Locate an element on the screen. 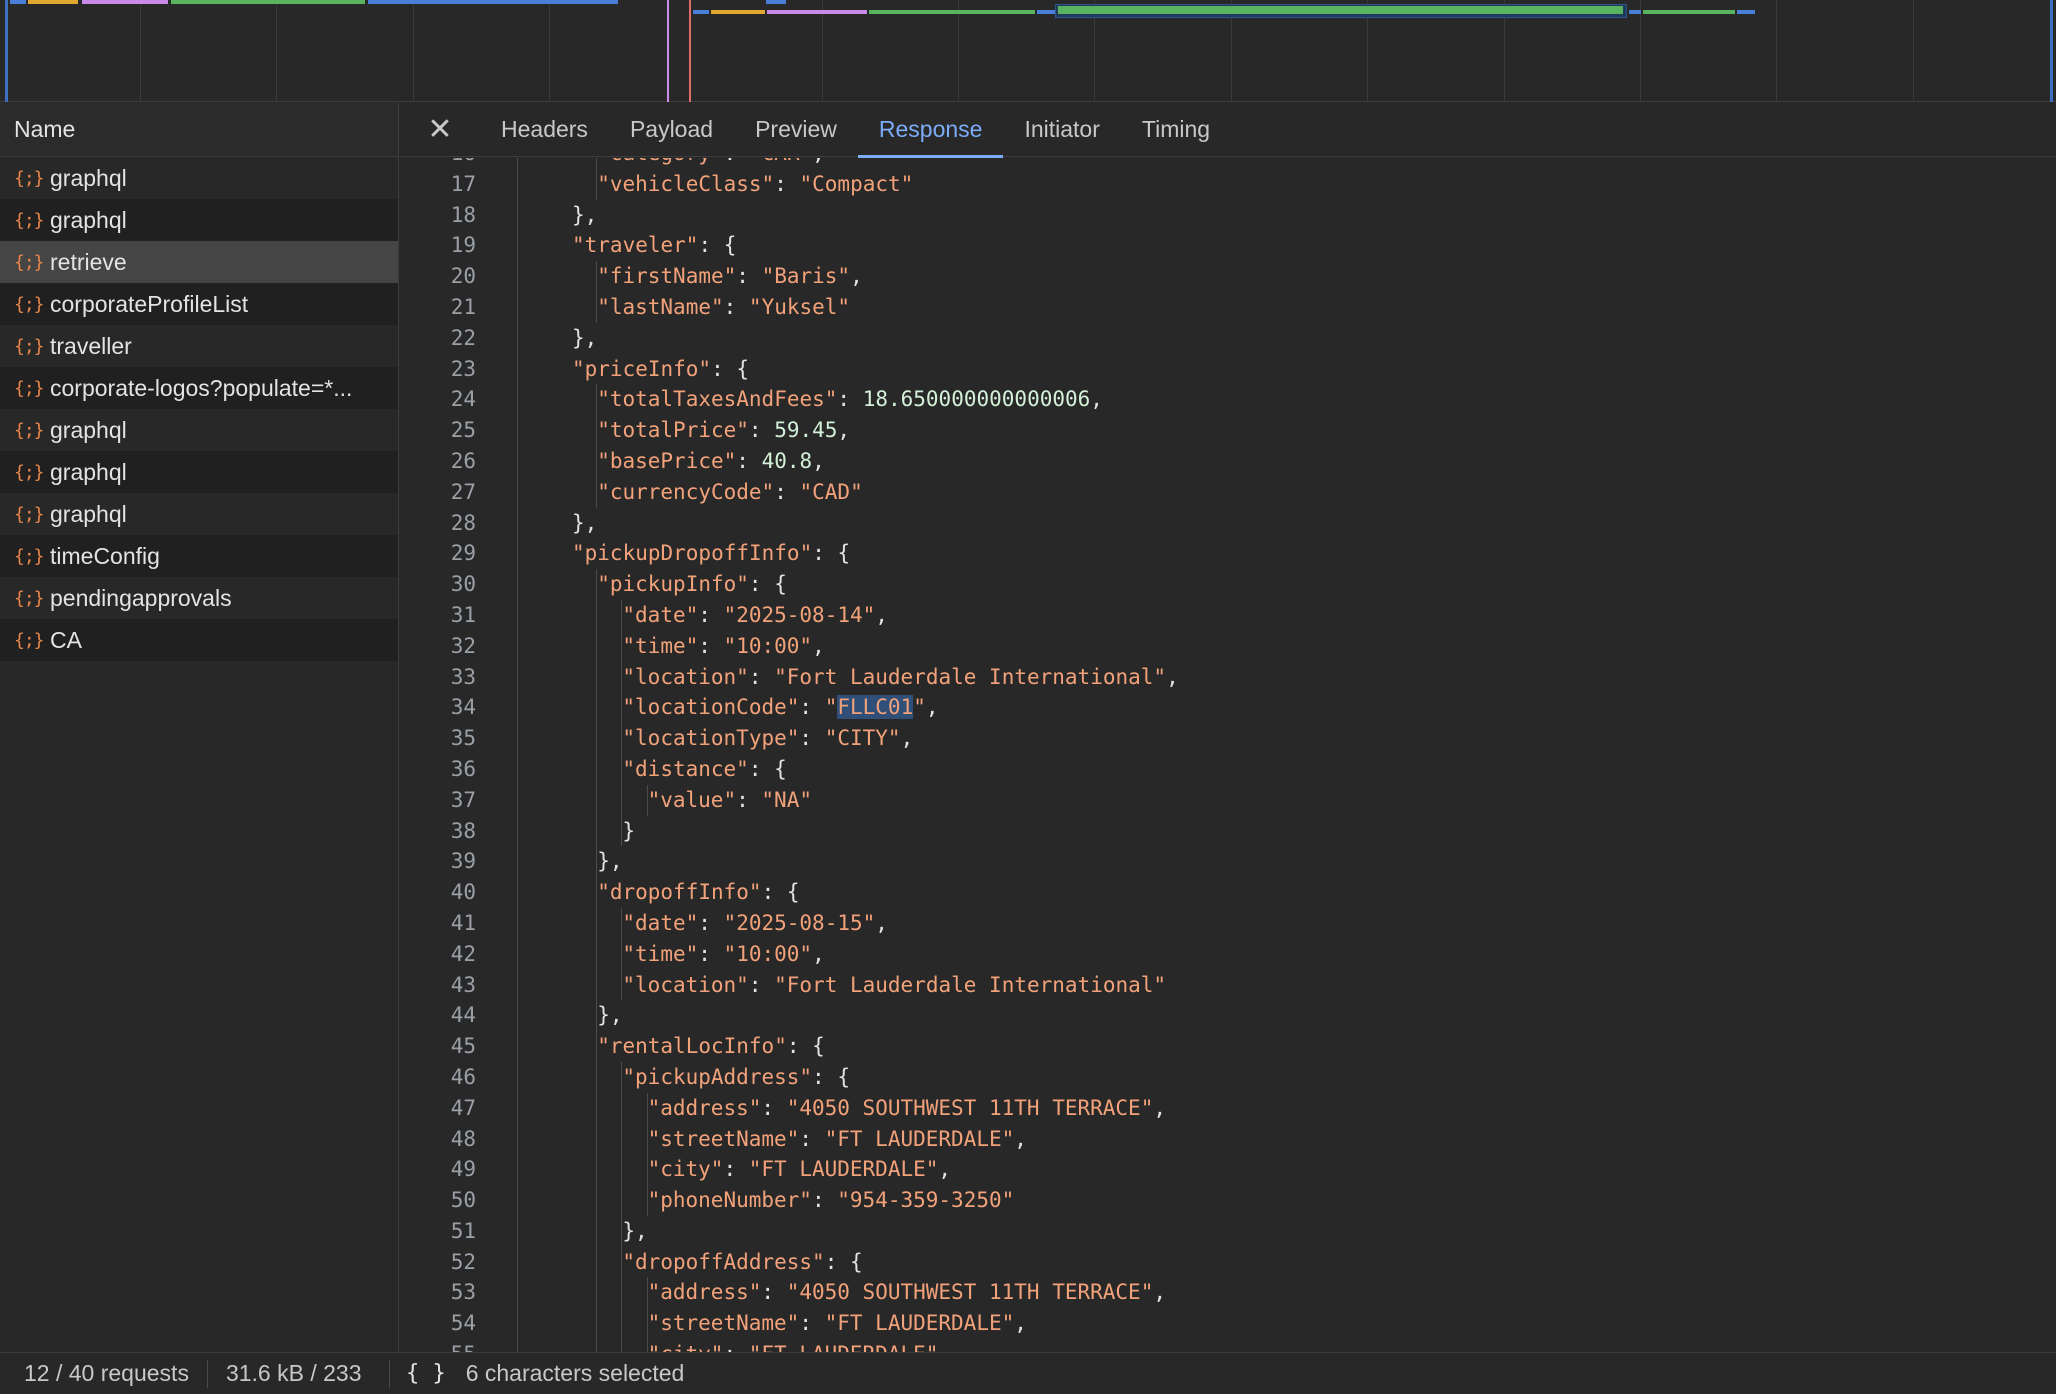  code-text: "basePrice": 40.8, is located at coordinates (711, 461).